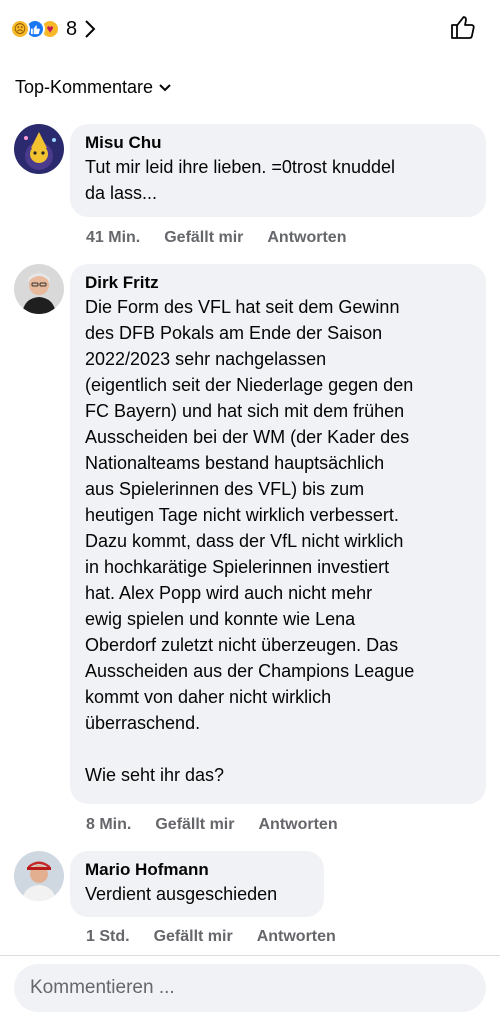 The height and width of the screenshot is (1019, 500). Describe the element at coordinates (463, 27) in the screenshot. I see `thumbs-up-icon` at that location.